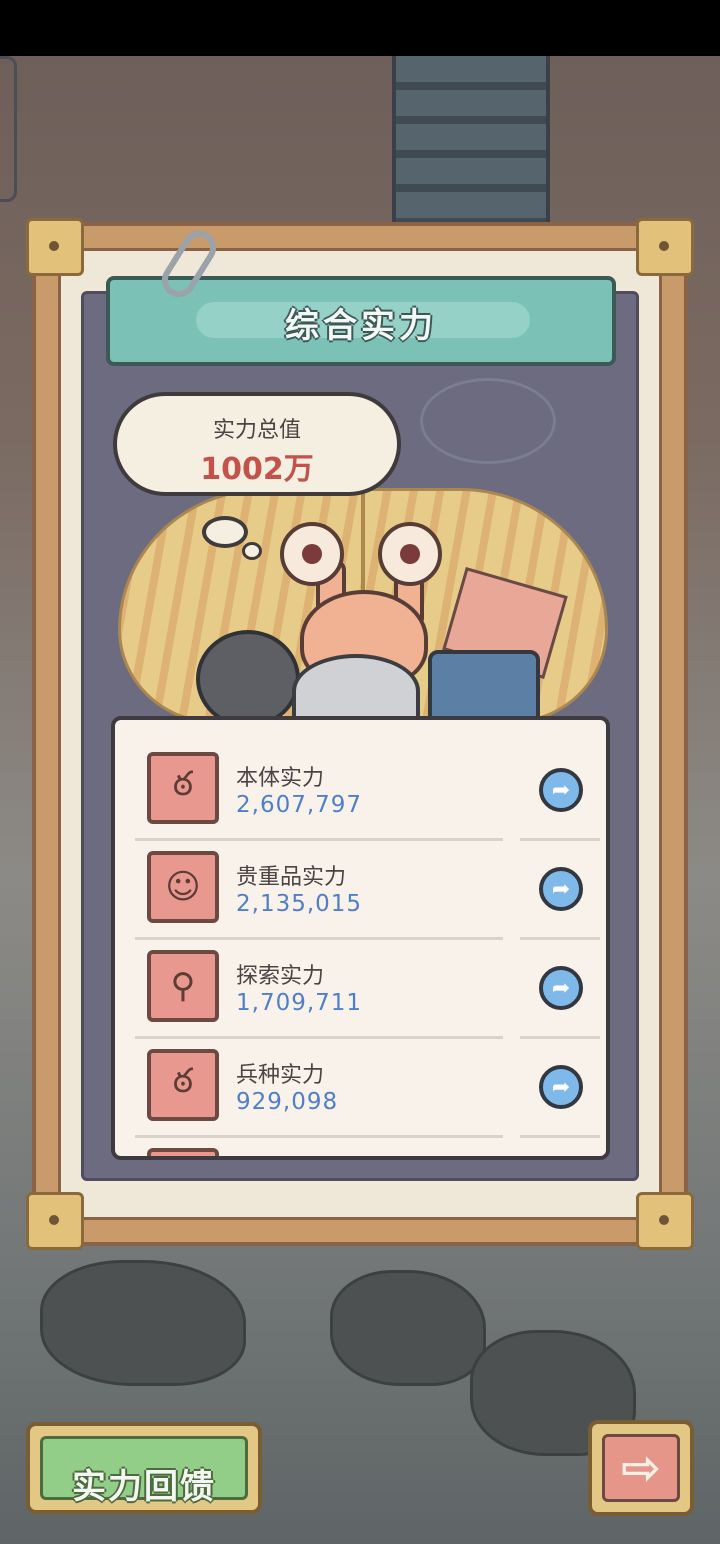  Describe the element at coordinates (183, 1152) in the screenshot. I see `partial-item-icon` at that location.